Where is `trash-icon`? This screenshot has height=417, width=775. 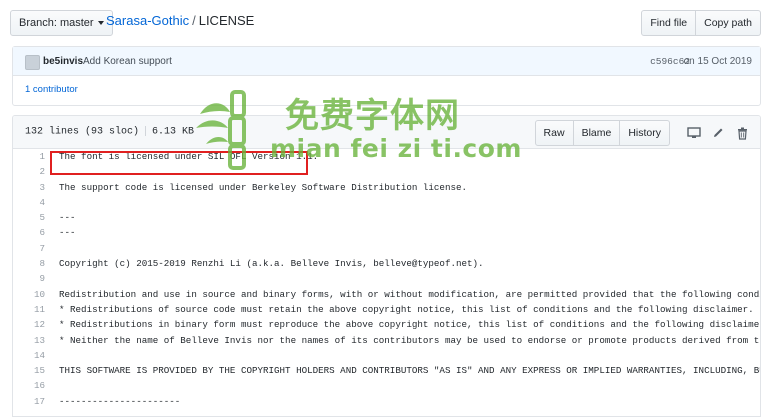 trash-icon is located at coordinates (742, 133).